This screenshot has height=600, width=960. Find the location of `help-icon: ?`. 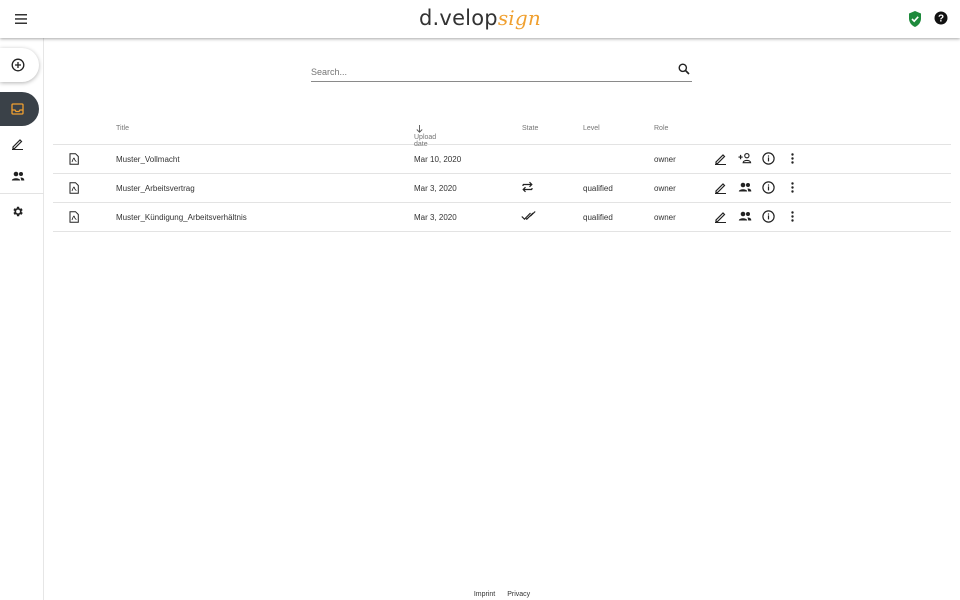

help-icon: ? is located at coordinates (942, 19).